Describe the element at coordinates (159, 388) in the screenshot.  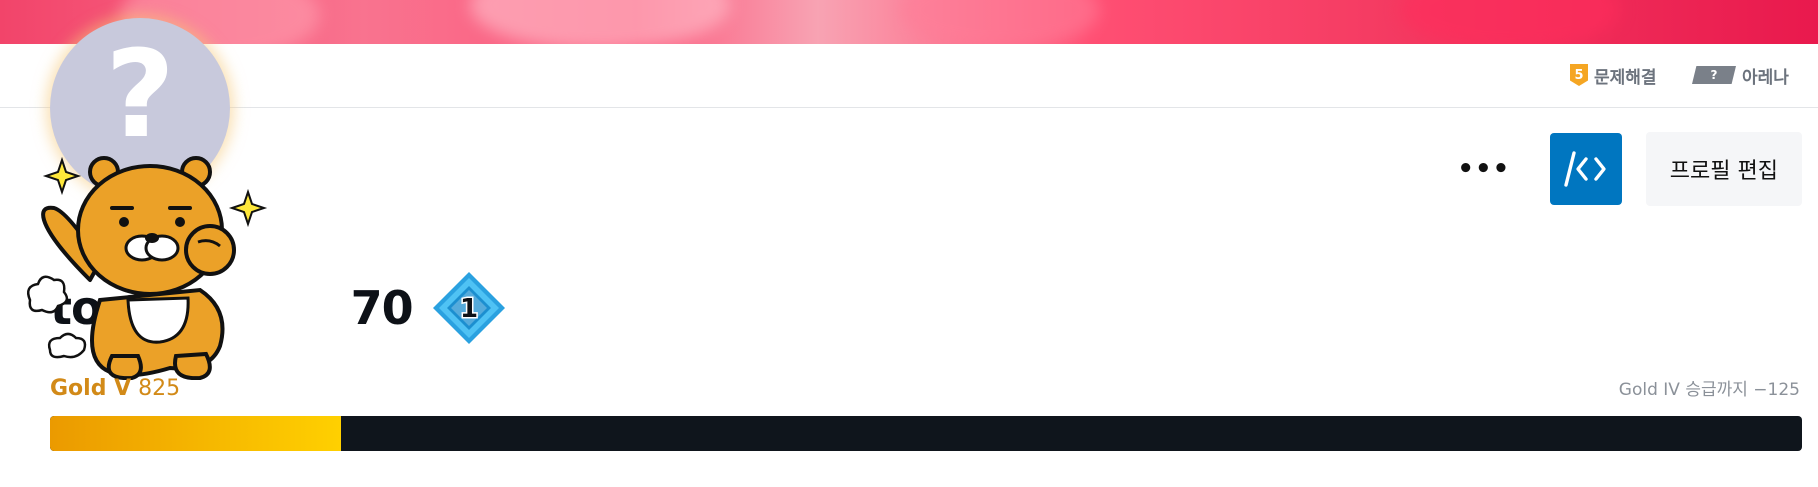
I see `rating-value: 825` at that location.